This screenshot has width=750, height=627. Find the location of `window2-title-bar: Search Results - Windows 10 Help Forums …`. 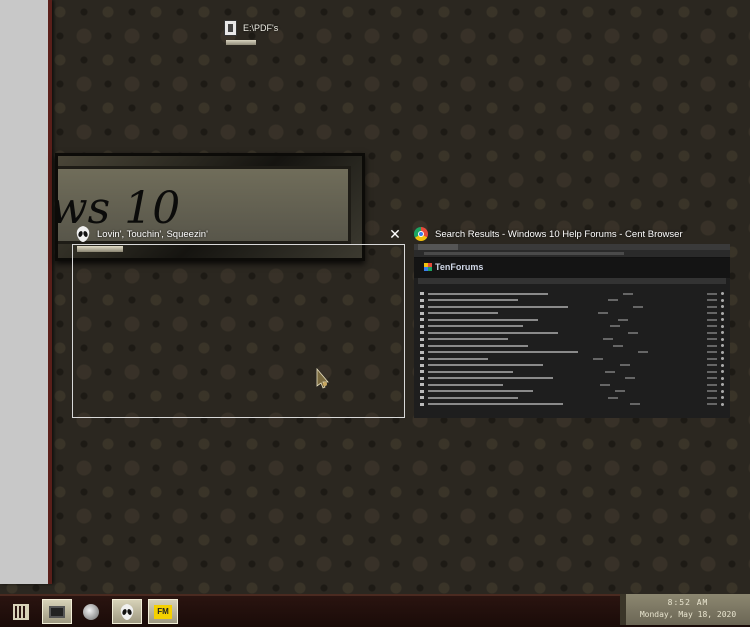

window2-title-bar: Search Results - Windows 10 Help Forums … is located at coordinates (548, 234).